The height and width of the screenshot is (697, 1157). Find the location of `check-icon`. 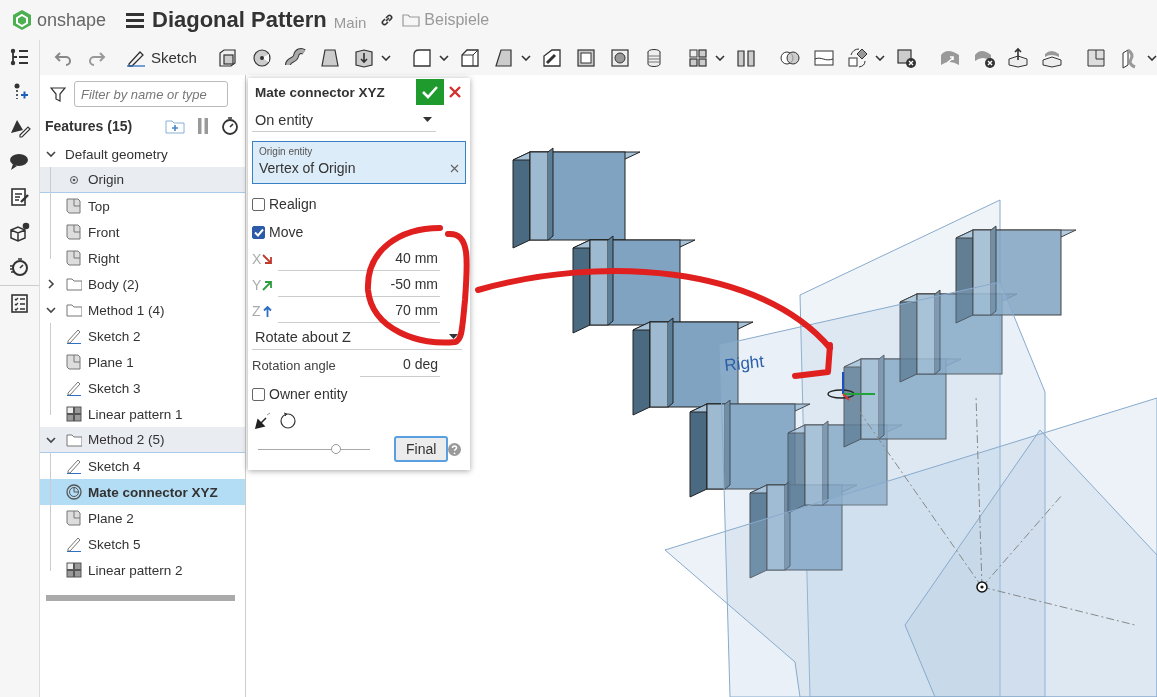

check-icon is located at coordinates (430, 92).